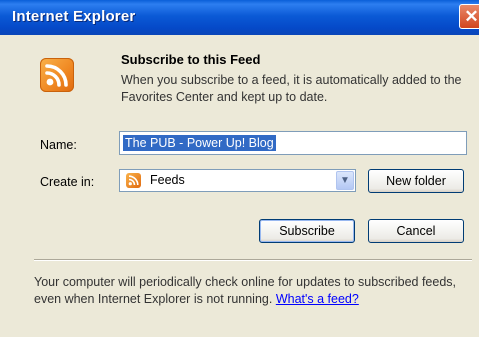 This screenshot has height=337, width=479. I want to click on create-in-dropdown: Feeds ▼, so click(237, 180).